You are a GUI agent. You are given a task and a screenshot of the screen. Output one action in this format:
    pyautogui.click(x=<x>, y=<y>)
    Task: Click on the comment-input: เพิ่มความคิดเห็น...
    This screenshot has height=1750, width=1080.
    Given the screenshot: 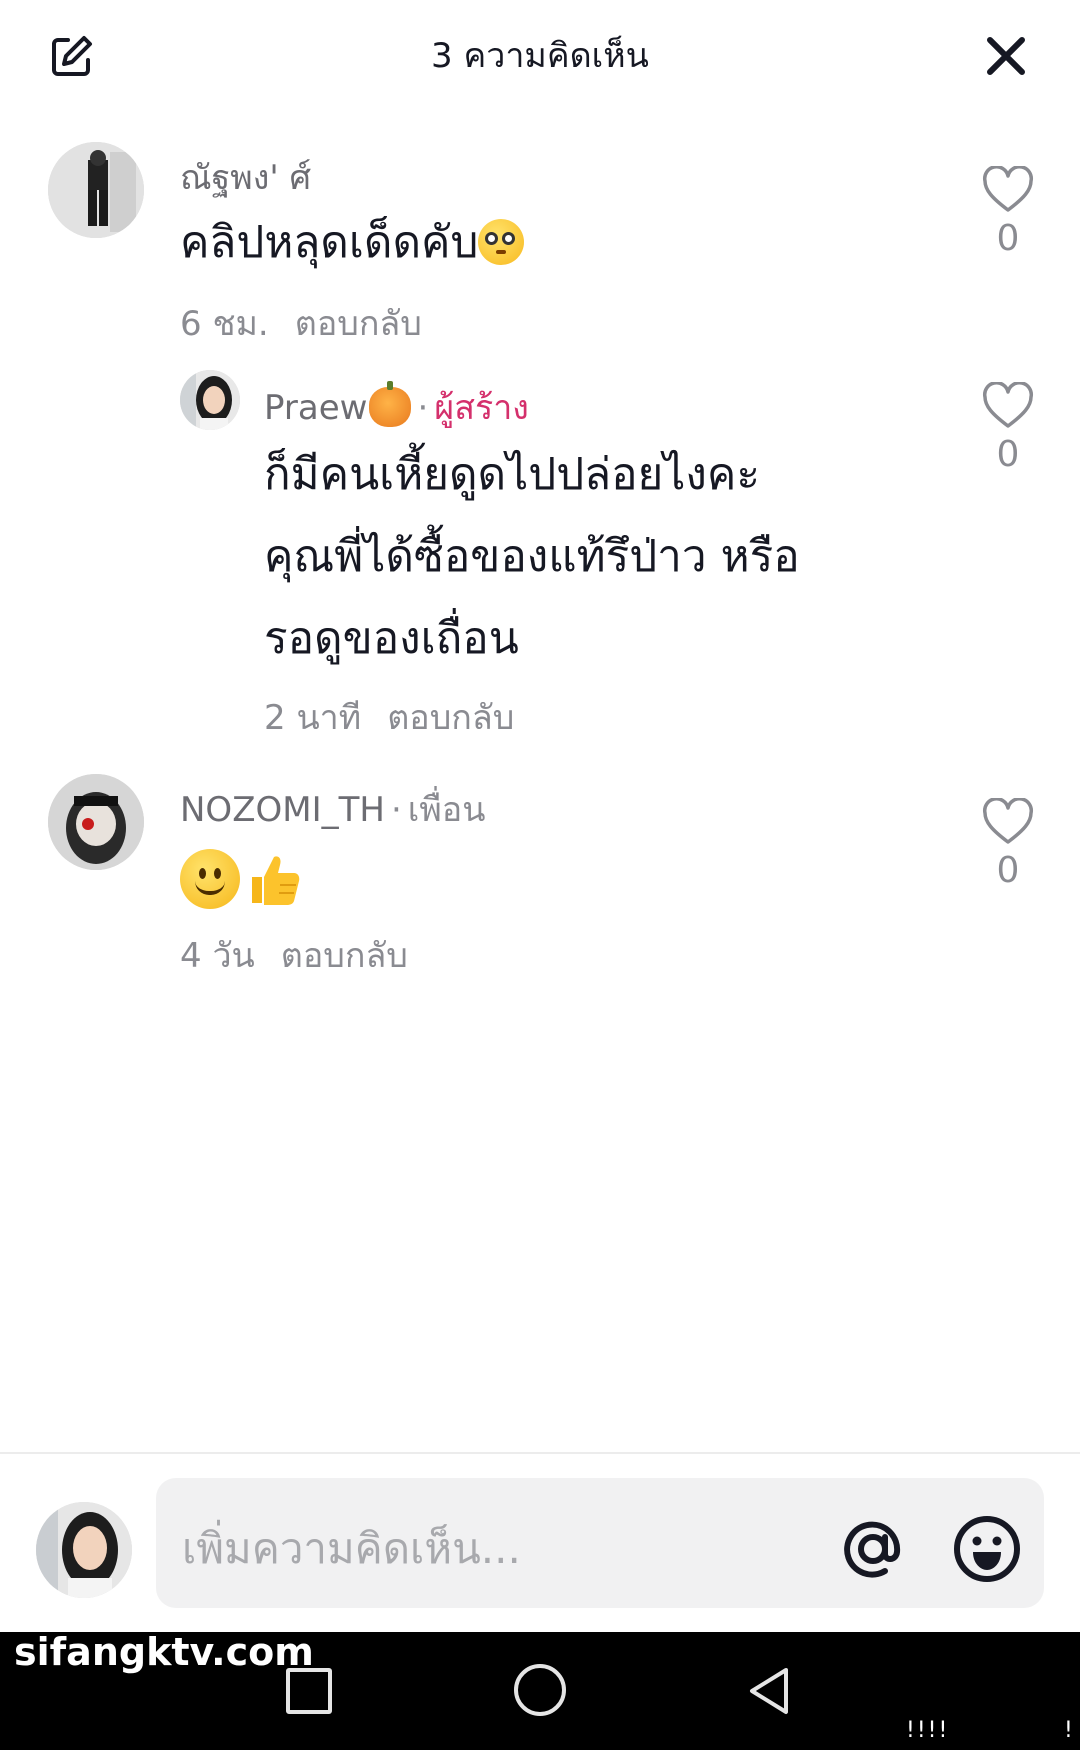 What is the action you would take?
    pyautogui.click(x=600, y=1543)
    